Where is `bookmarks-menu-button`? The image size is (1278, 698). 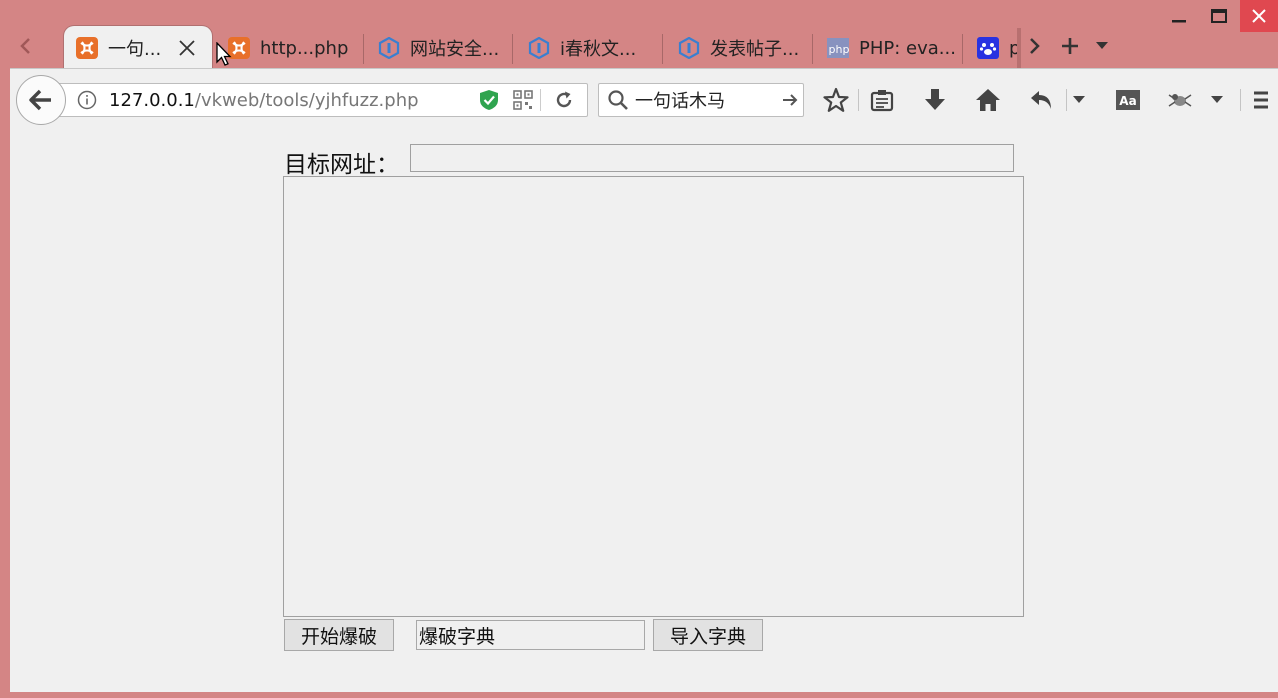 bookmarks-menu-button is located at coordinates (882, 100).